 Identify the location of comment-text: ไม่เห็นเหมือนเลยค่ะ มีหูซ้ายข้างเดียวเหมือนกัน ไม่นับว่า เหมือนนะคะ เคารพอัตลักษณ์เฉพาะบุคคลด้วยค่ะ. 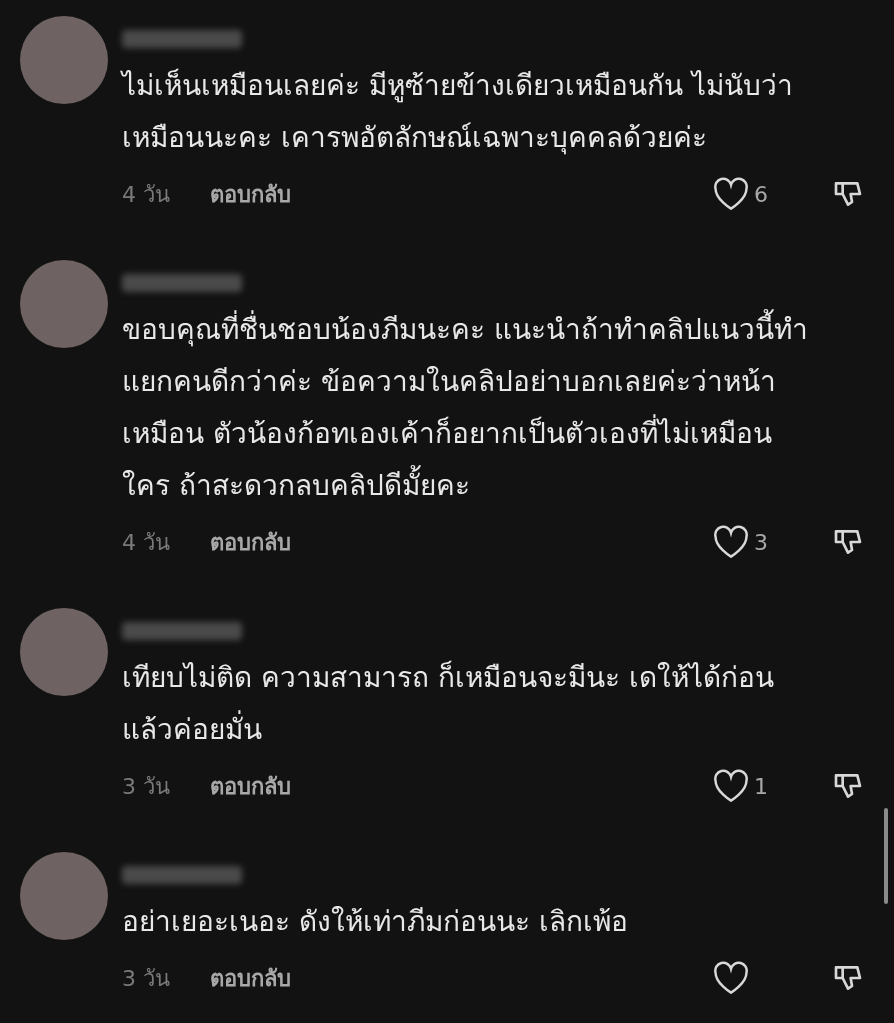
(458, 112).